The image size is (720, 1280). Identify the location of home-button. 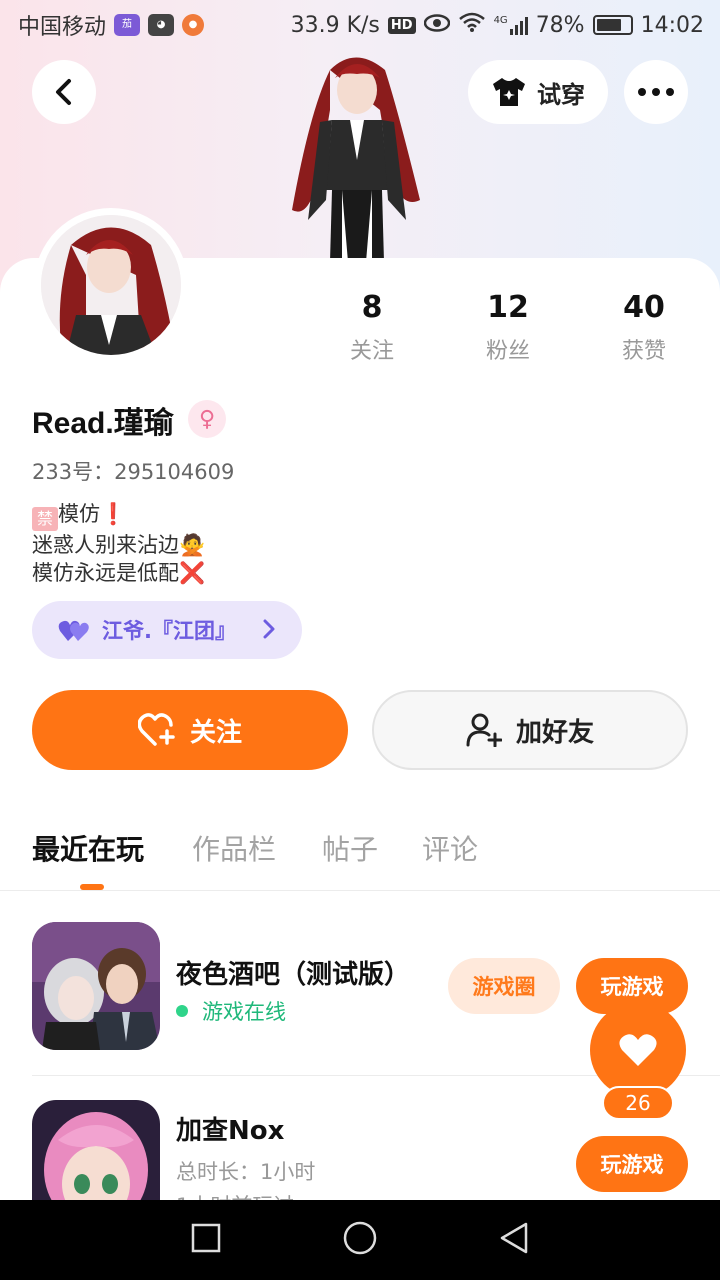
(360, 1240).